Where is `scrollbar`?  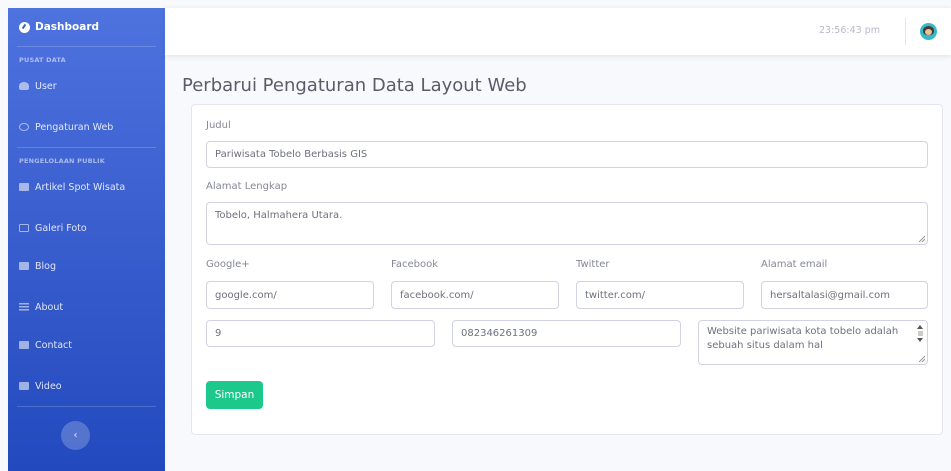
scrollbar is located at coordinates (920, 333).